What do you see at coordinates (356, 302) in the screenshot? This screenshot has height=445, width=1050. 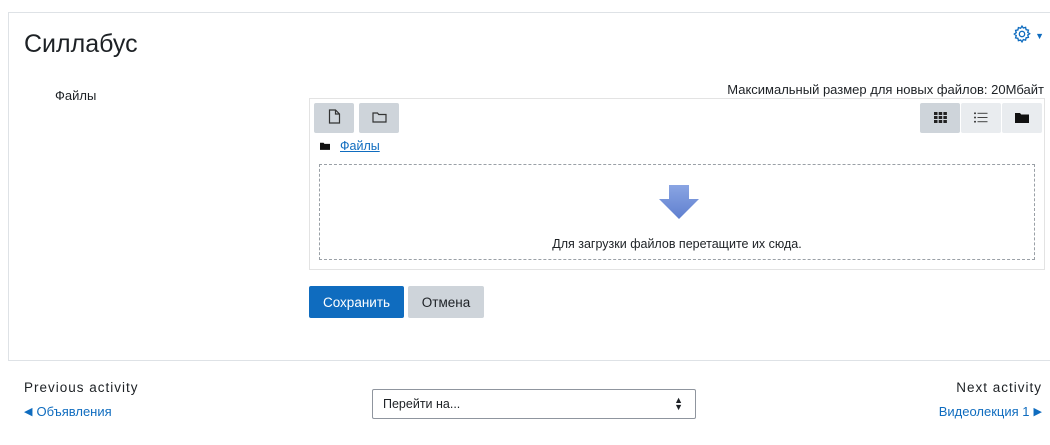 I see `save-button: Сохранить` at bounding box center [356, 302].